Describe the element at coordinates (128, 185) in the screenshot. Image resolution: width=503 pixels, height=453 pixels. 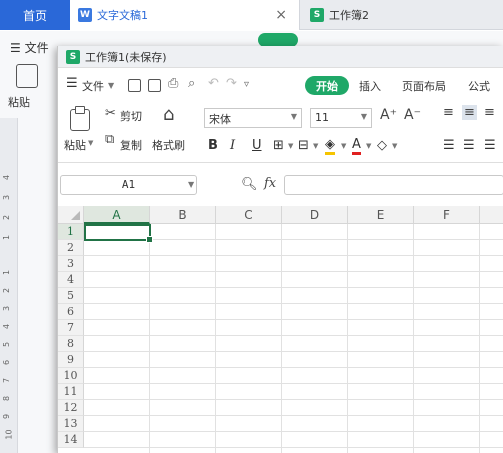
I see `name-box: A1` at that location.